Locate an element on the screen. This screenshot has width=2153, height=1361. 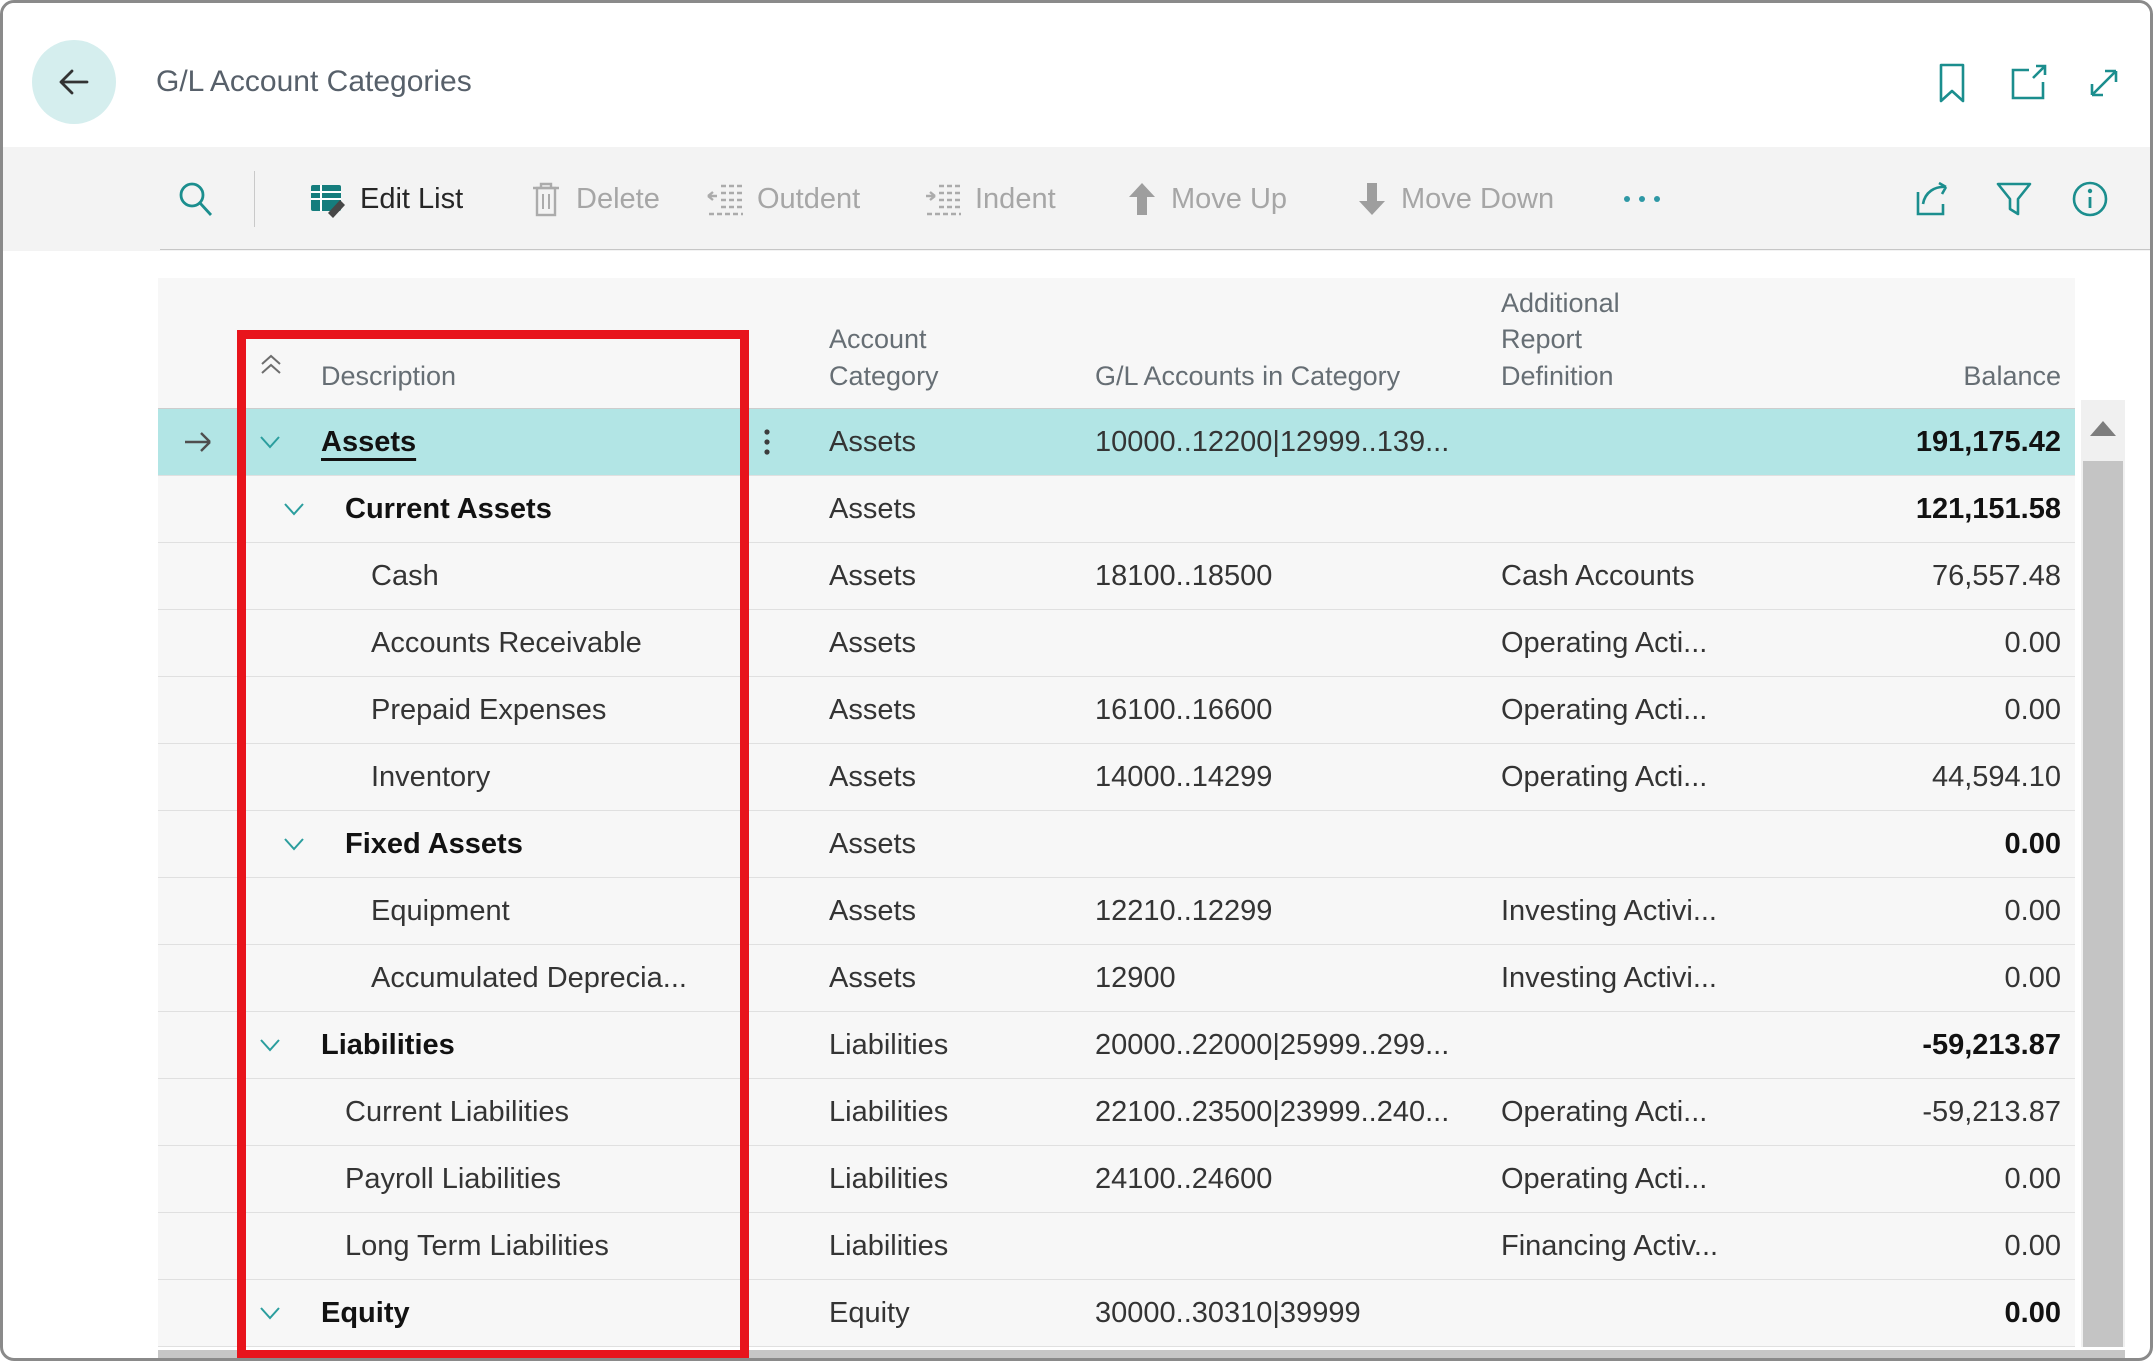
gl-accounts-cell: 30000..30310|39999 is located at coordinates (1298, 1313).